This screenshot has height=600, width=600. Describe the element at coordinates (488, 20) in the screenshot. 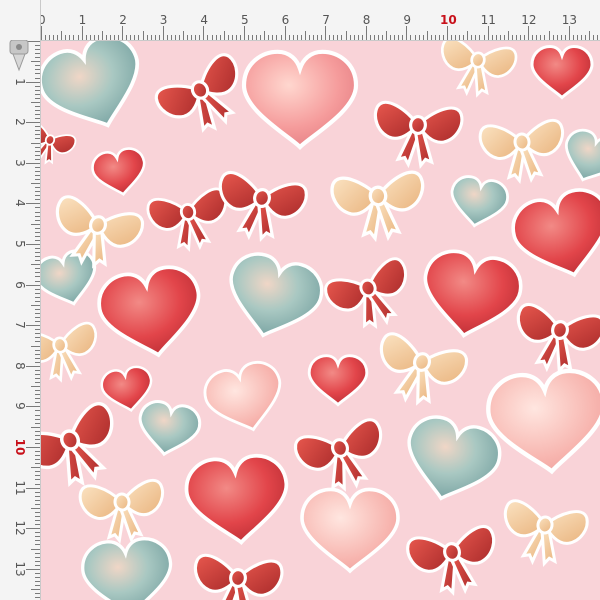

I see `ruler-label-top: 11` at that location.